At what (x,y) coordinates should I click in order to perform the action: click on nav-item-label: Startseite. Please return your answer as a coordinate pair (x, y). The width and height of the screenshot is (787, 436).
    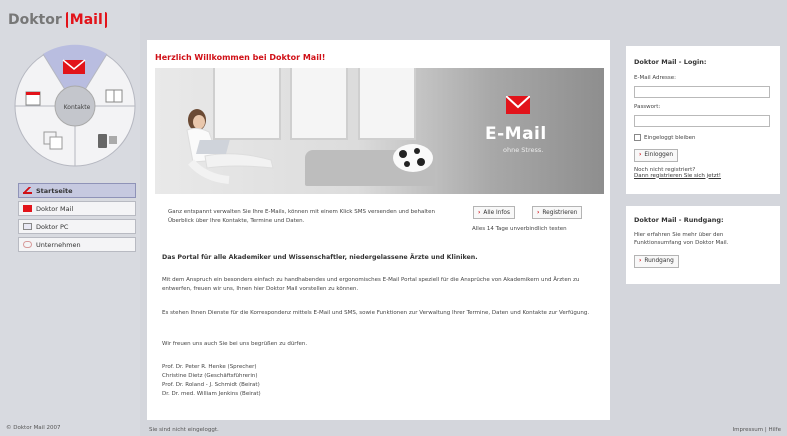
    Looking at the image, I should click on (54, 190).